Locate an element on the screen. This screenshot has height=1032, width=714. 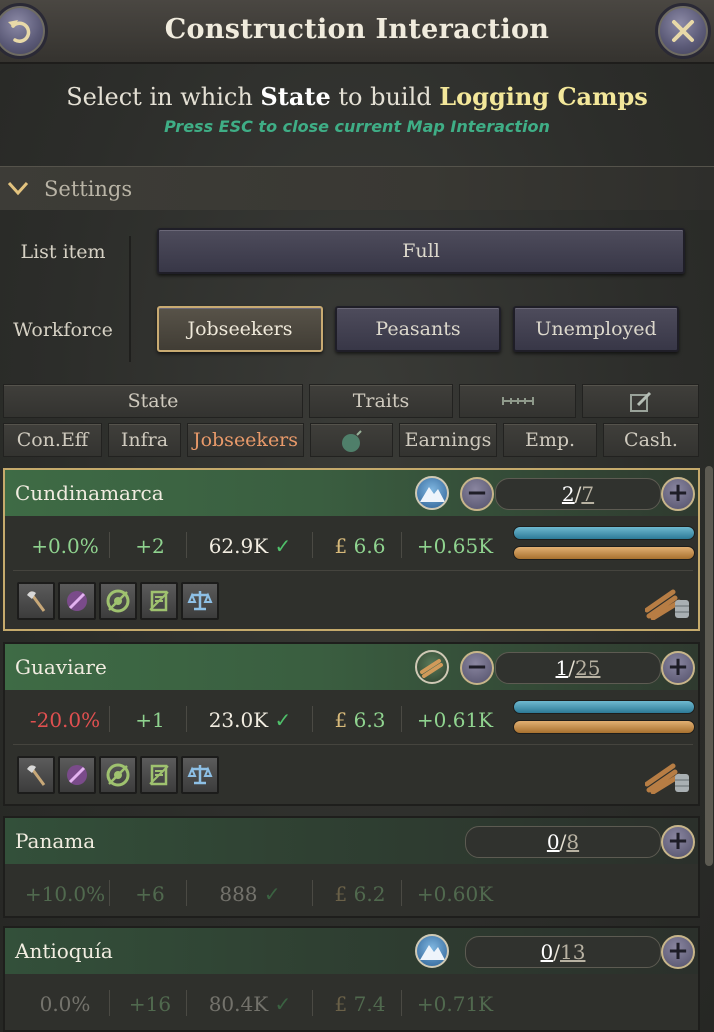
sort-traits: Traits is located at coordinates (381, 401).